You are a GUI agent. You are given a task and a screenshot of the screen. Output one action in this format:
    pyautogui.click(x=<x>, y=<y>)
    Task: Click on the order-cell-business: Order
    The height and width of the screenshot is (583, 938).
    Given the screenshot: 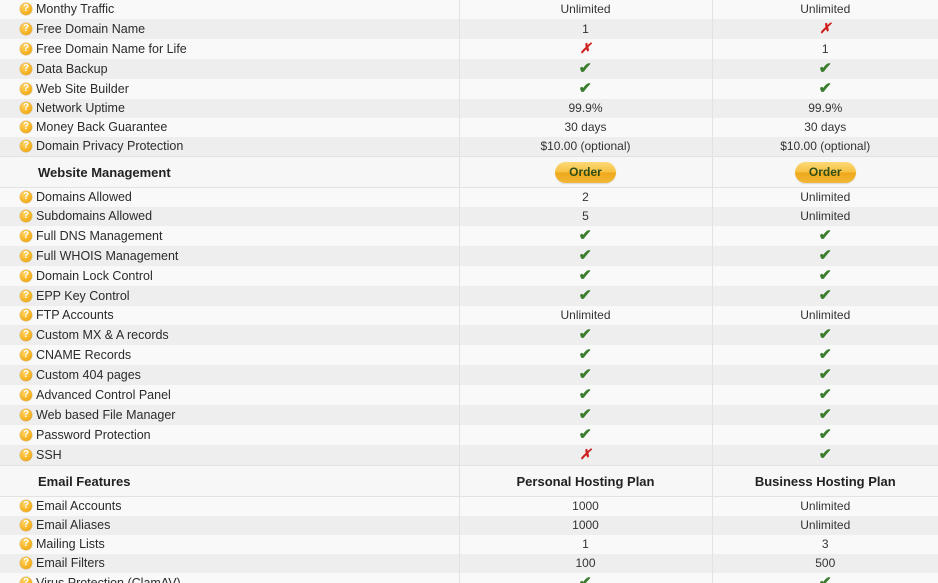 What is the action you would take?
    pyautogui.click(x=825, y=172)
    